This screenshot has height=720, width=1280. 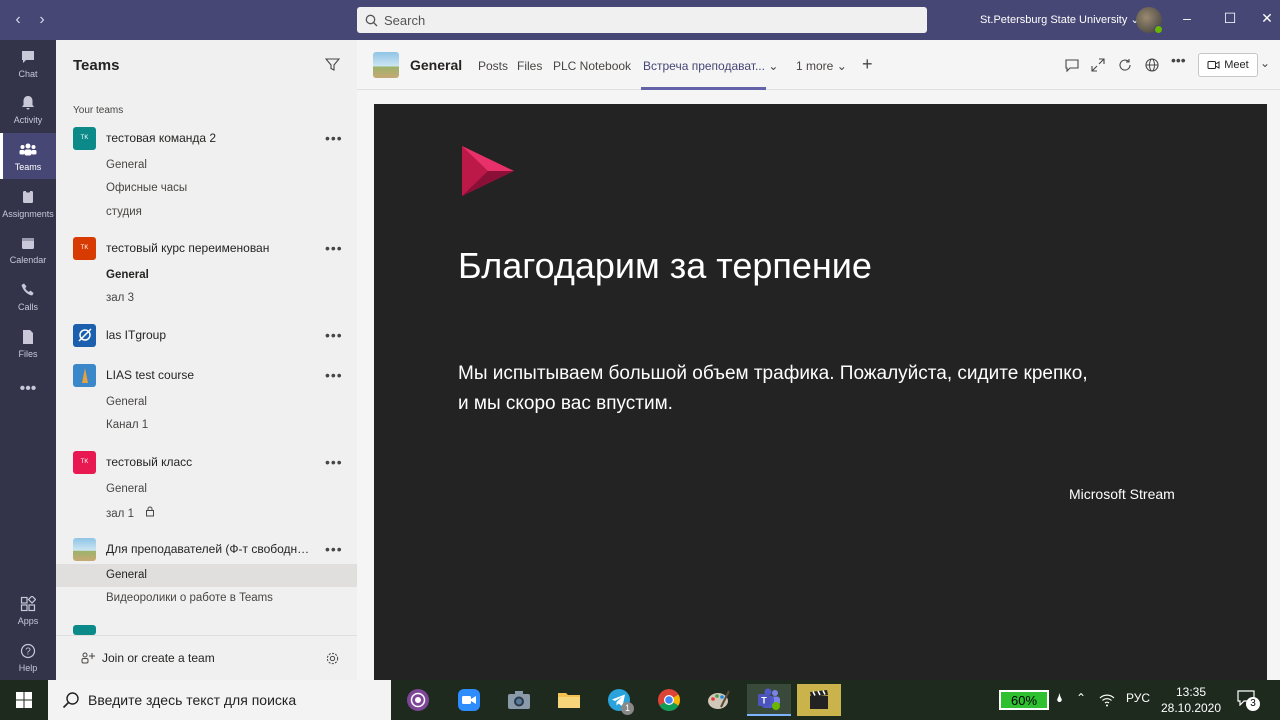 What do you see at coordinates (1228, 65) in the screenshot?
I see `meet-button: Meet` at bounding box center [1228, 65].